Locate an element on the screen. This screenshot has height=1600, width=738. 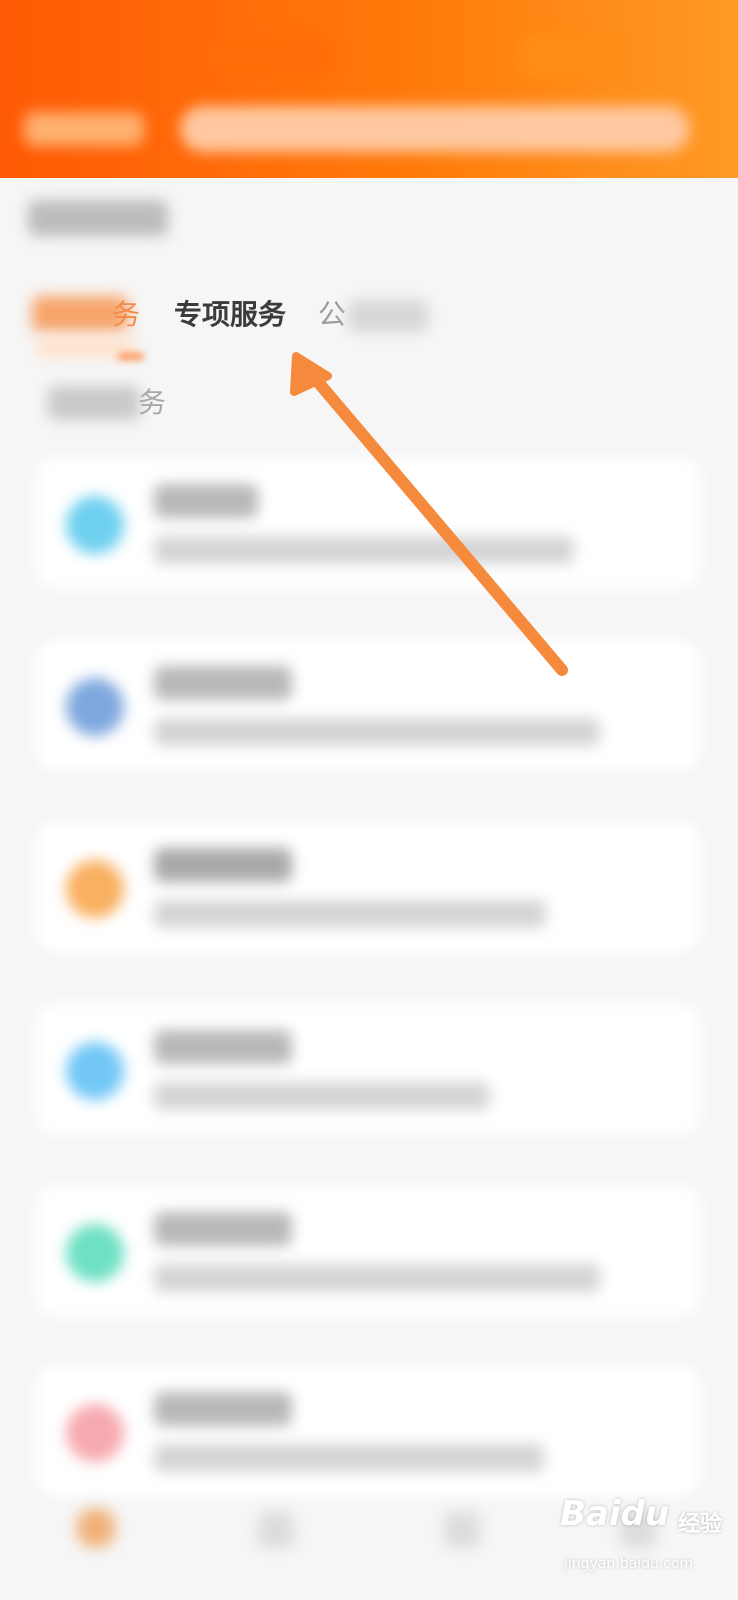
baidu-jingyan-watermark: Baidu 经验 jingyan.baidu.com is located at coordinates (645, 1544).